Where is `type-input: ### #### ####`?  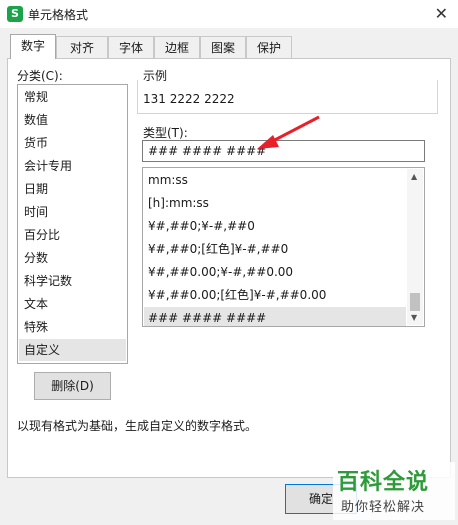
type-input: ### #### #### is located at coordinates (283, 151).